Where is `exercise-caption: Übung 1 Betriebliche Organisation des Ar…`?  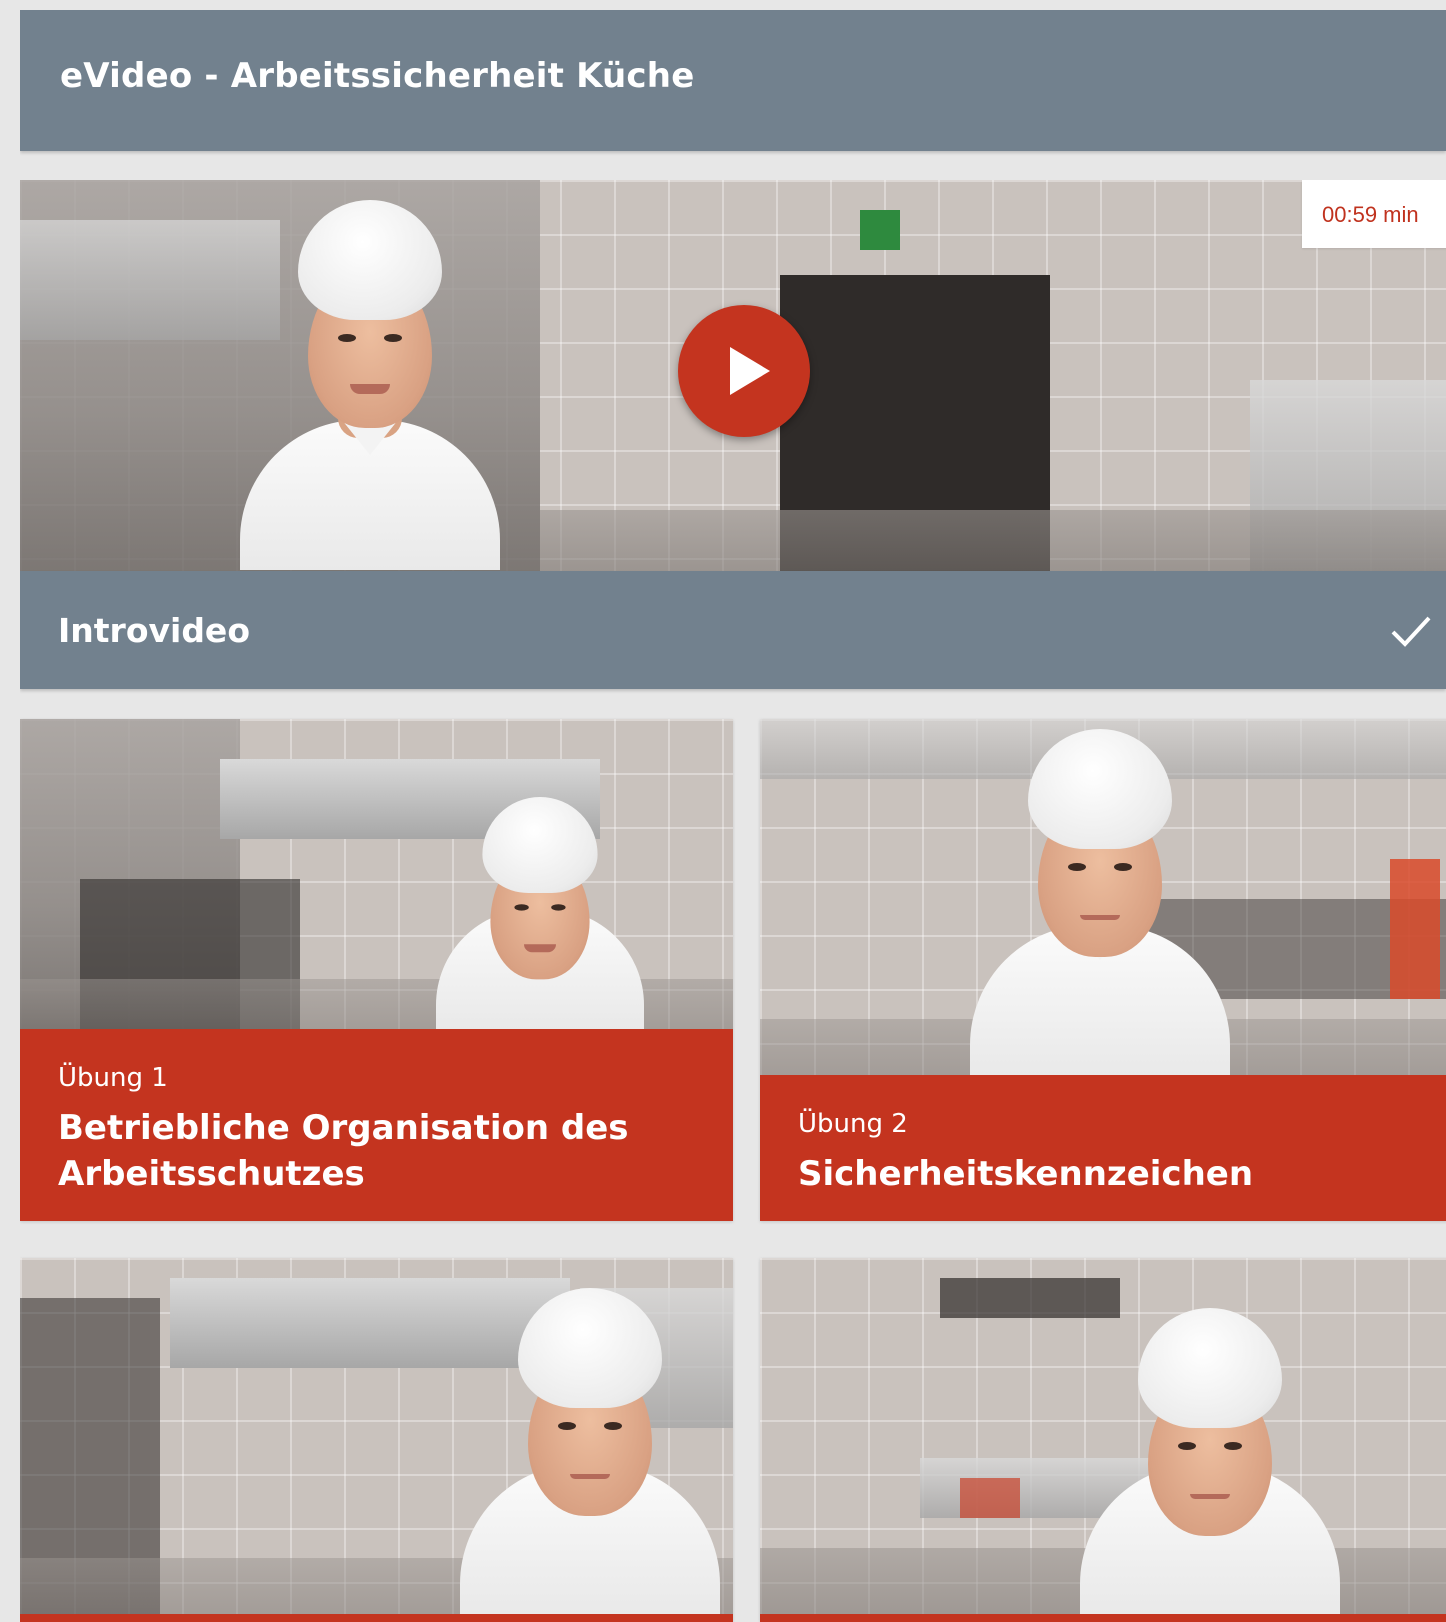 exercise-caption: Übung 1 Betriebliche Organisation des Ar… is located at coordinates (376, 1125).